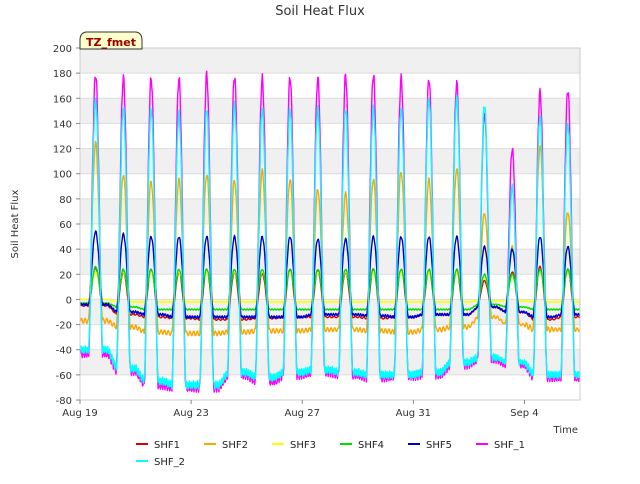 Image resolution: width=640 pixels, height=484 pixels. Describe the element at coordinates (65, 250) in the screenshot. I see `y-tick-label: 40` at that location.